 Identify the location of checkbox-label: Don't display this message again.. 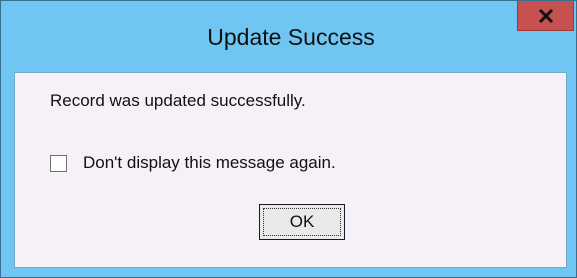
(209, 163).